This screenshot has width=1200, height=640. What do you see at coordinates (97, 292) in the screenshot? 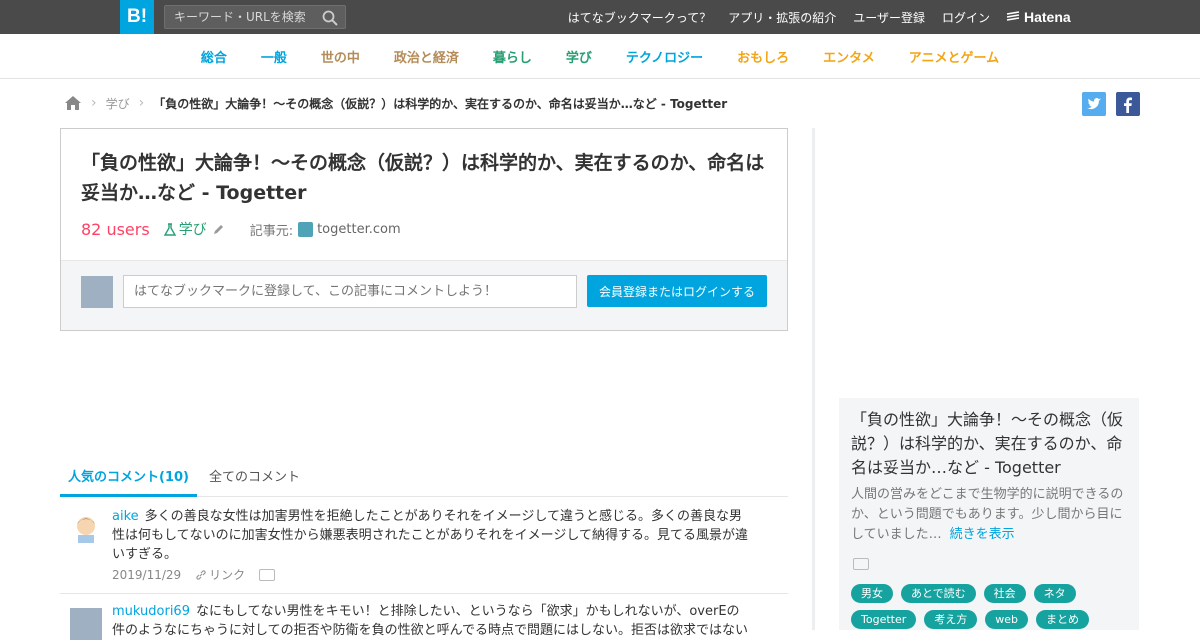
I see `user-avatar-placeholder` at bounding box center [97, 292].